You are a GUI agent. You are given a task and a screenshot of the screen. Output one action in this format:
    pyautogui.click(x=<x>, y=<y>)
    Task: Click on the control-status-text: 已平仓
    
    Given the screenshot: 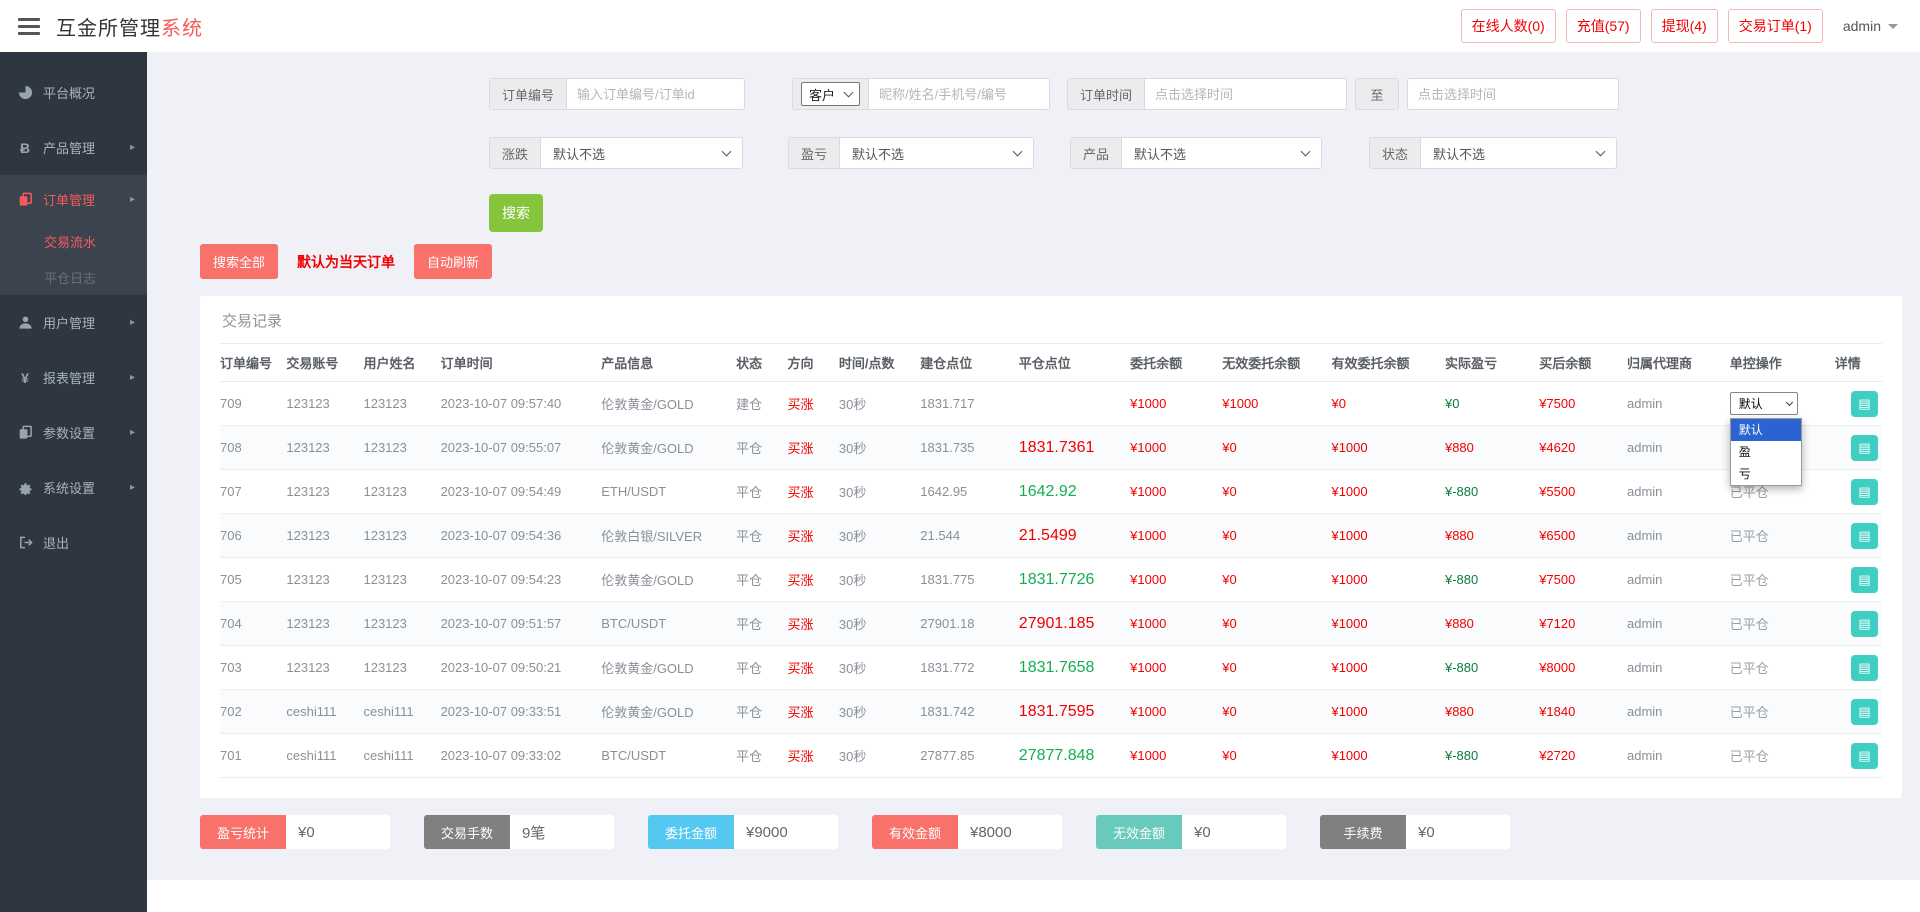 What is the action you would take?
    pyautogui.click(x=1749, y=624)
    